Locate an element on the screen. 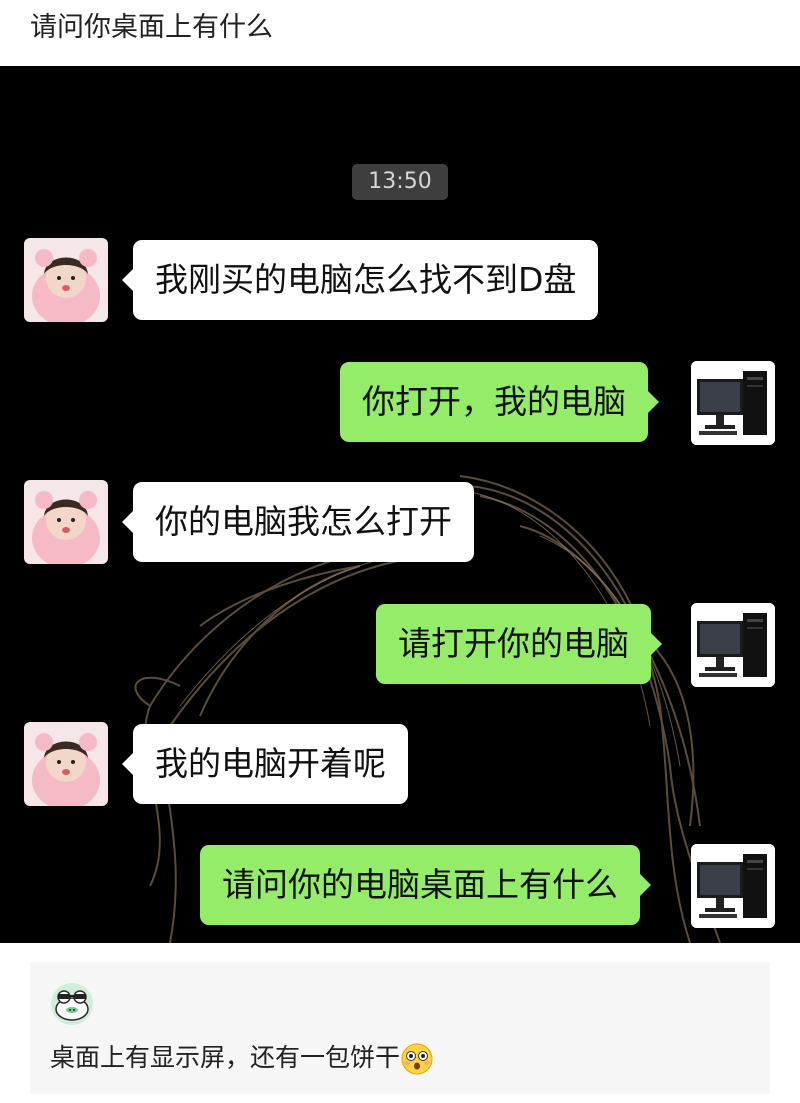 The width and height of the screenshot is (800, 1103). frog-avatar-icon is located at coordinates (72, 1004).